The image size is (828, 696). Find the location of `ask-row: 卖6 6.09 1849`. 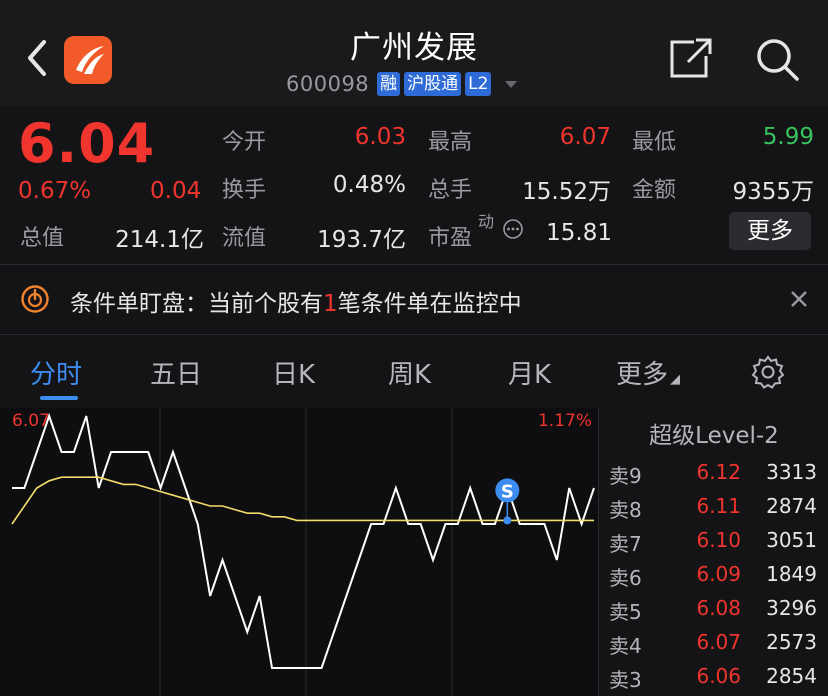

ask-row: 卖6 6.09 1849 is located at coordinates (713, 575).